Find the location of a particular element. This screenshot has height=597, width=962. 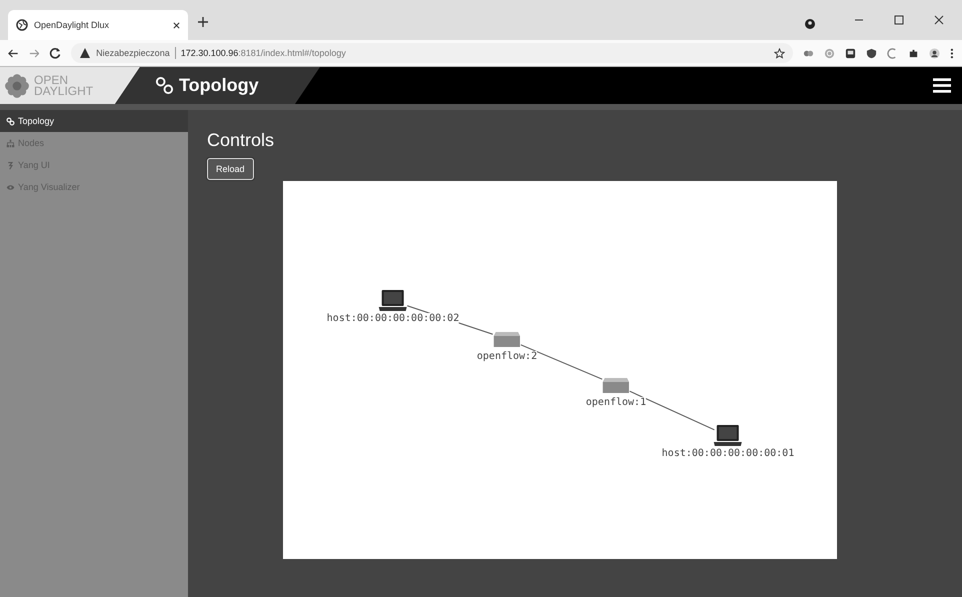

node-label: openflow:2 is located at coordinates (507, 356).